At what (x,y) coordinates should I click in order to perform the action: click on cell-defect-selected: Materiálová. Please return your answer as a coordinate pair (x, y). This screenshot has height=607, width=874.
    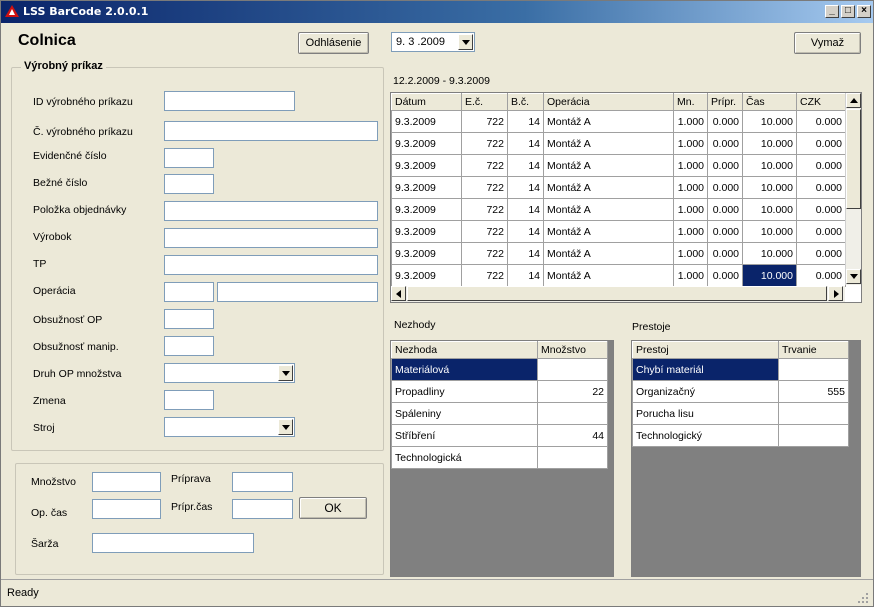
    Looking at the image, I should click on (464, 369).